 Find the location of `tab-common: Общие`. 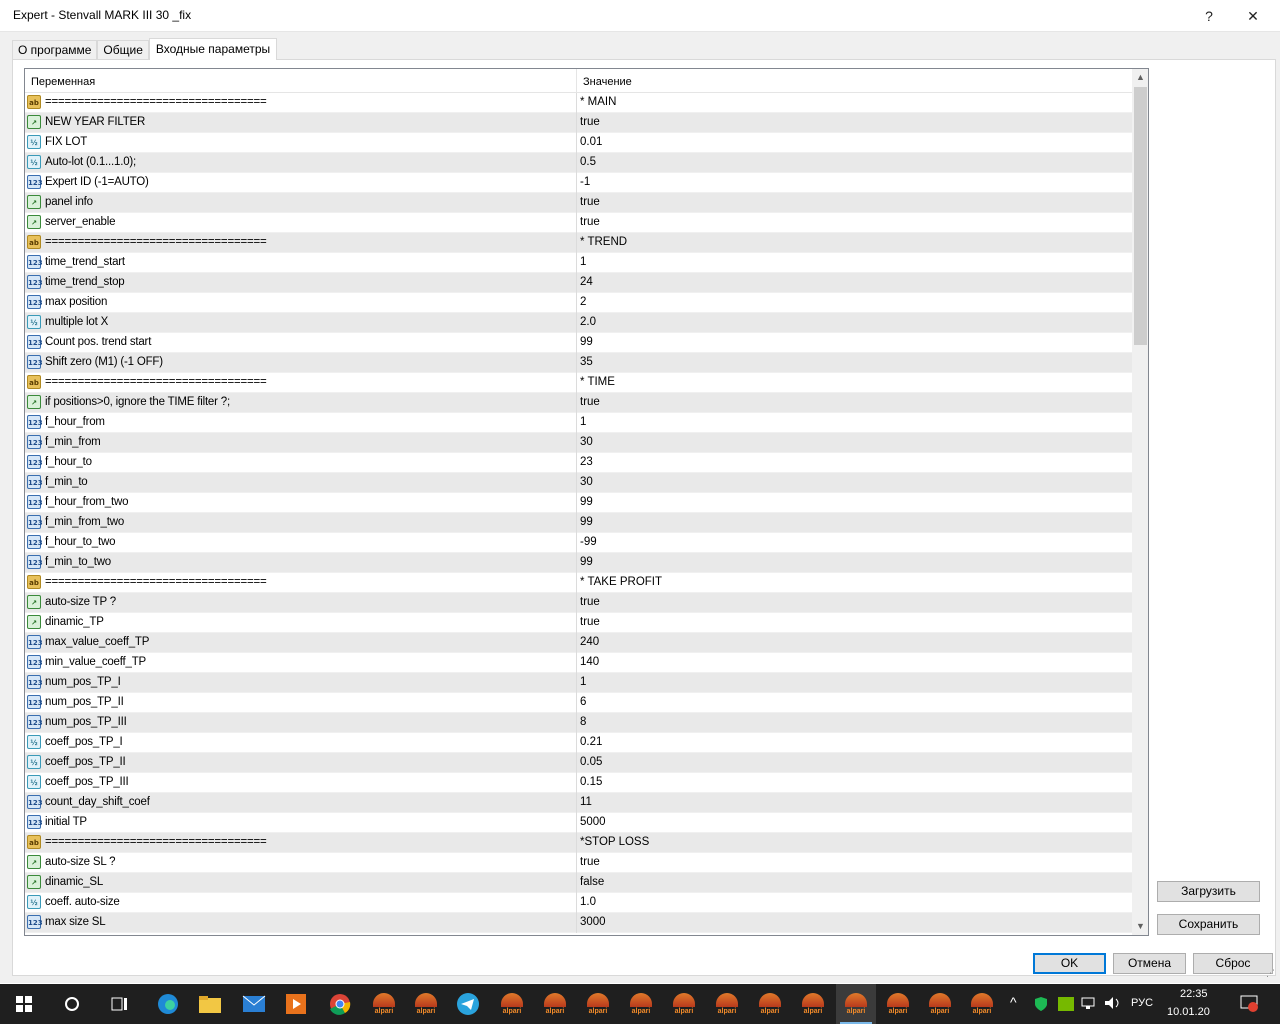

tab-common: Общие is located at coordinates (123, 50).